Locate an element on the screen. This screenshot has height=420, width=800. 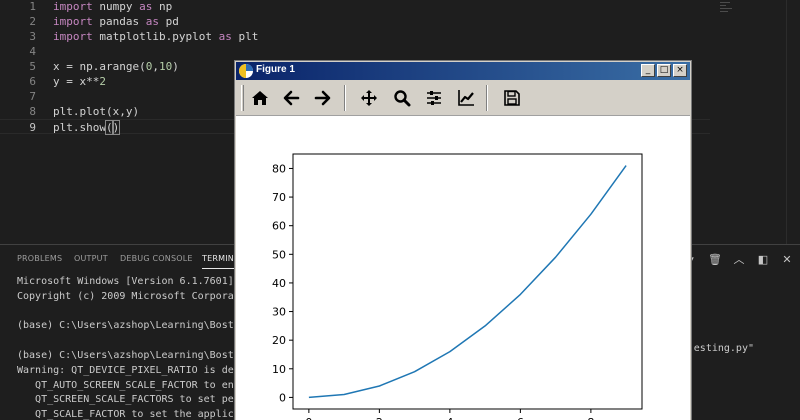
trash-icon: 🗑 is located at coordinates (715, 260).